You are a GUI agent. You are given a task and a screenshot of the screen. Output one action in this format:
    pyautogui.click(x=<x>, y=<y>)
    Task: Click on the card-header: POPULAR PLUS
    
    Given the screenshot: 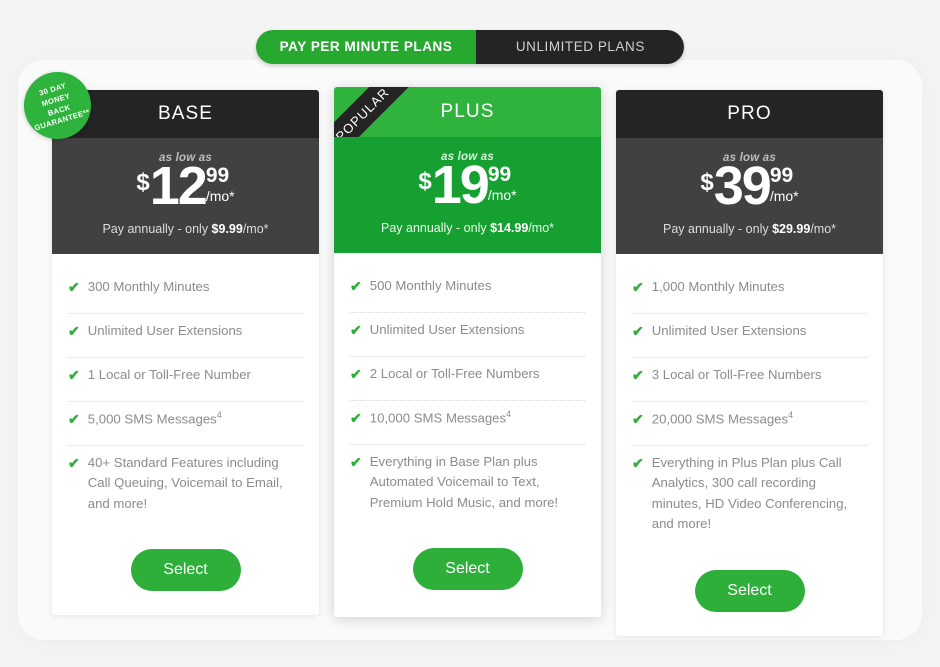 What is the action you would take?
    pyautogui.click(x=467, y=112)
    